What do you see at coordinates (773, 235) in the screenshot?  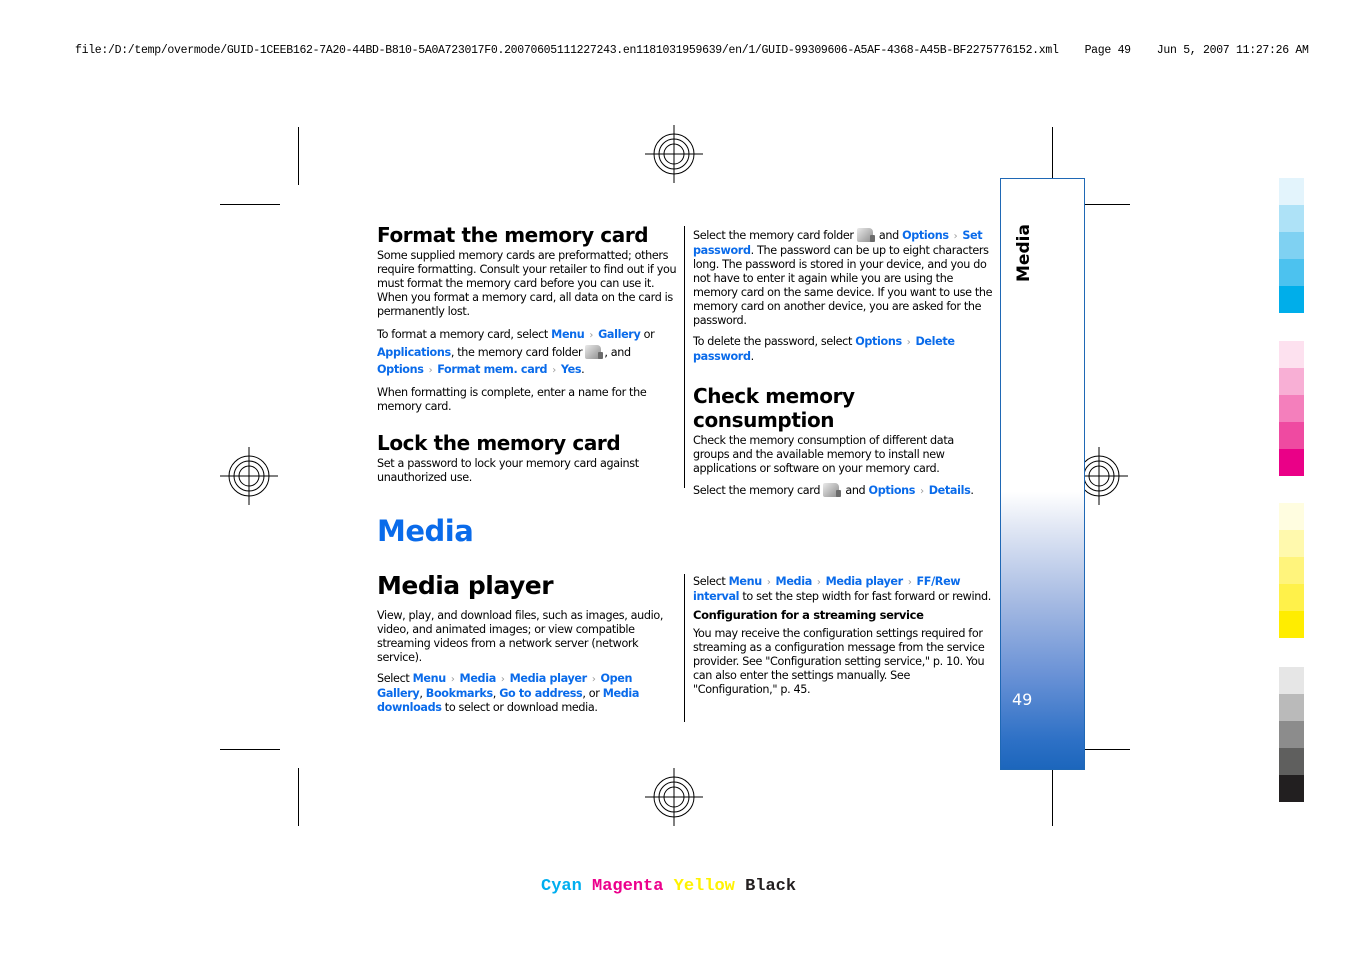 I see `text: Select the memory card folder` at bounding box center [773, 235].